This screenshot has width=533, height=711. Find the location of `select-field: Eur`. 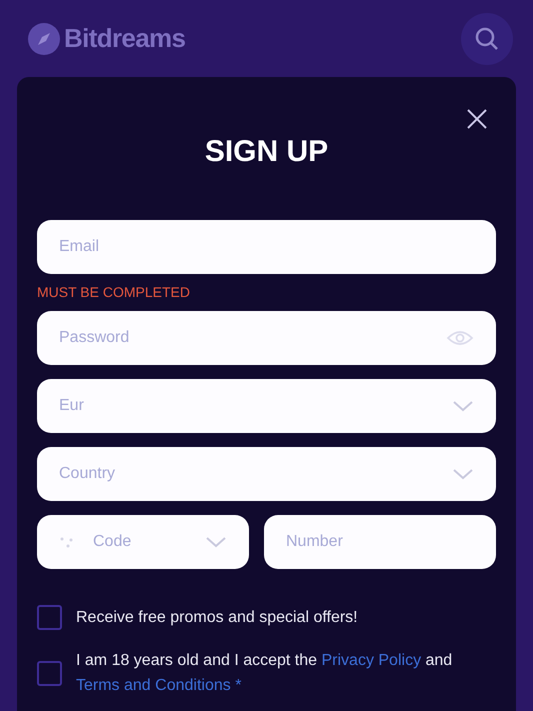

select-field: Eur is located at coordinates (266, 406).